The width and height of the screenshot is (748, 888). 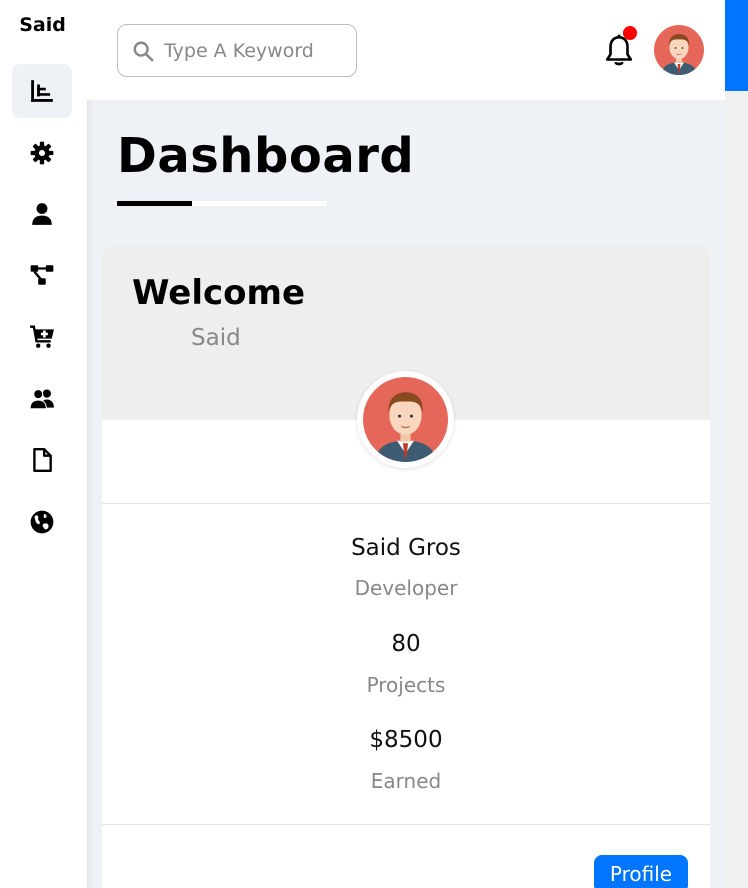 I want to click on file-icon, so click(x=42, y=460).